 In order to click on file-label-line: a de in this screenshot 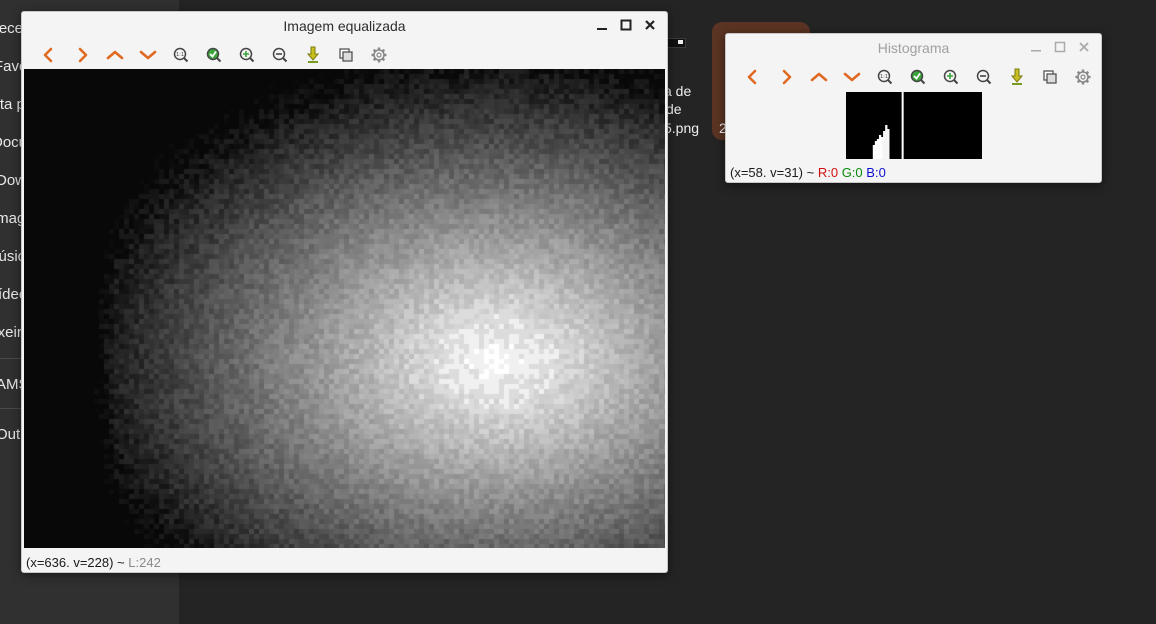, I will do `click(677, 91)`.